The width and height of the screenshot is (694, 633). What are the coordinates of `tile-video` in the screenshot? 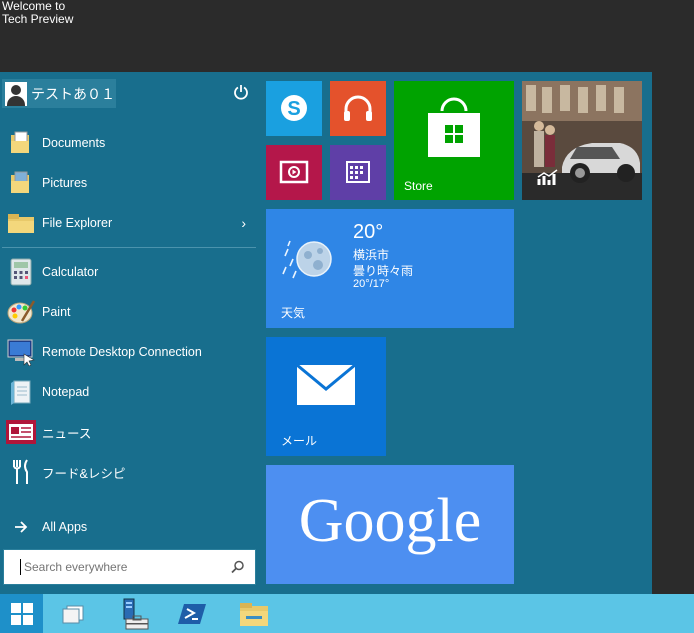 It's located at (294, 172).